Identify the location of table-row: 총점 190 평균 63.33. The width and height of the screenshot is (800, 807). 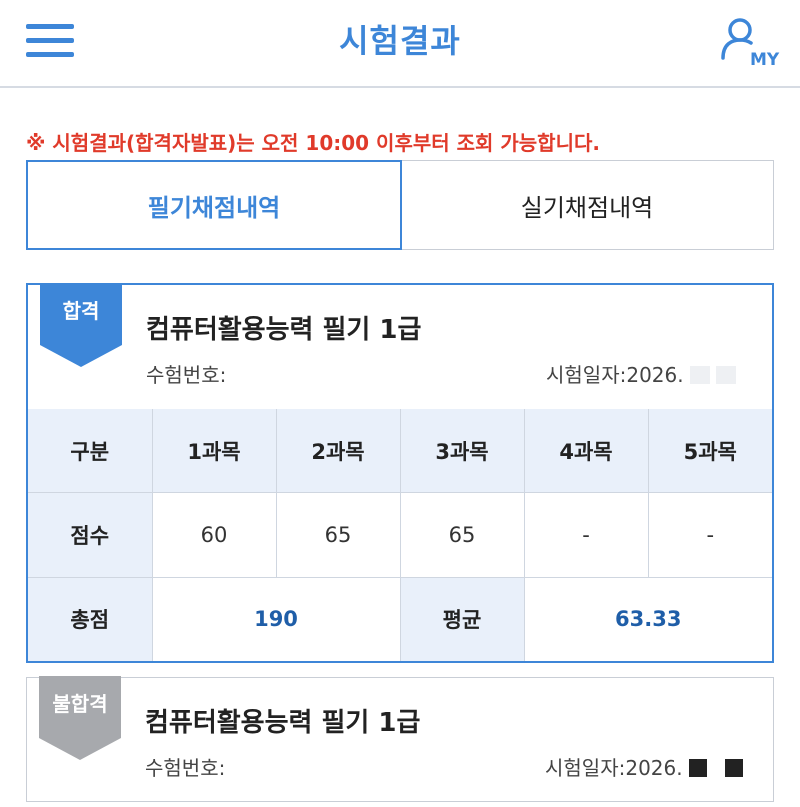
(400, 618).